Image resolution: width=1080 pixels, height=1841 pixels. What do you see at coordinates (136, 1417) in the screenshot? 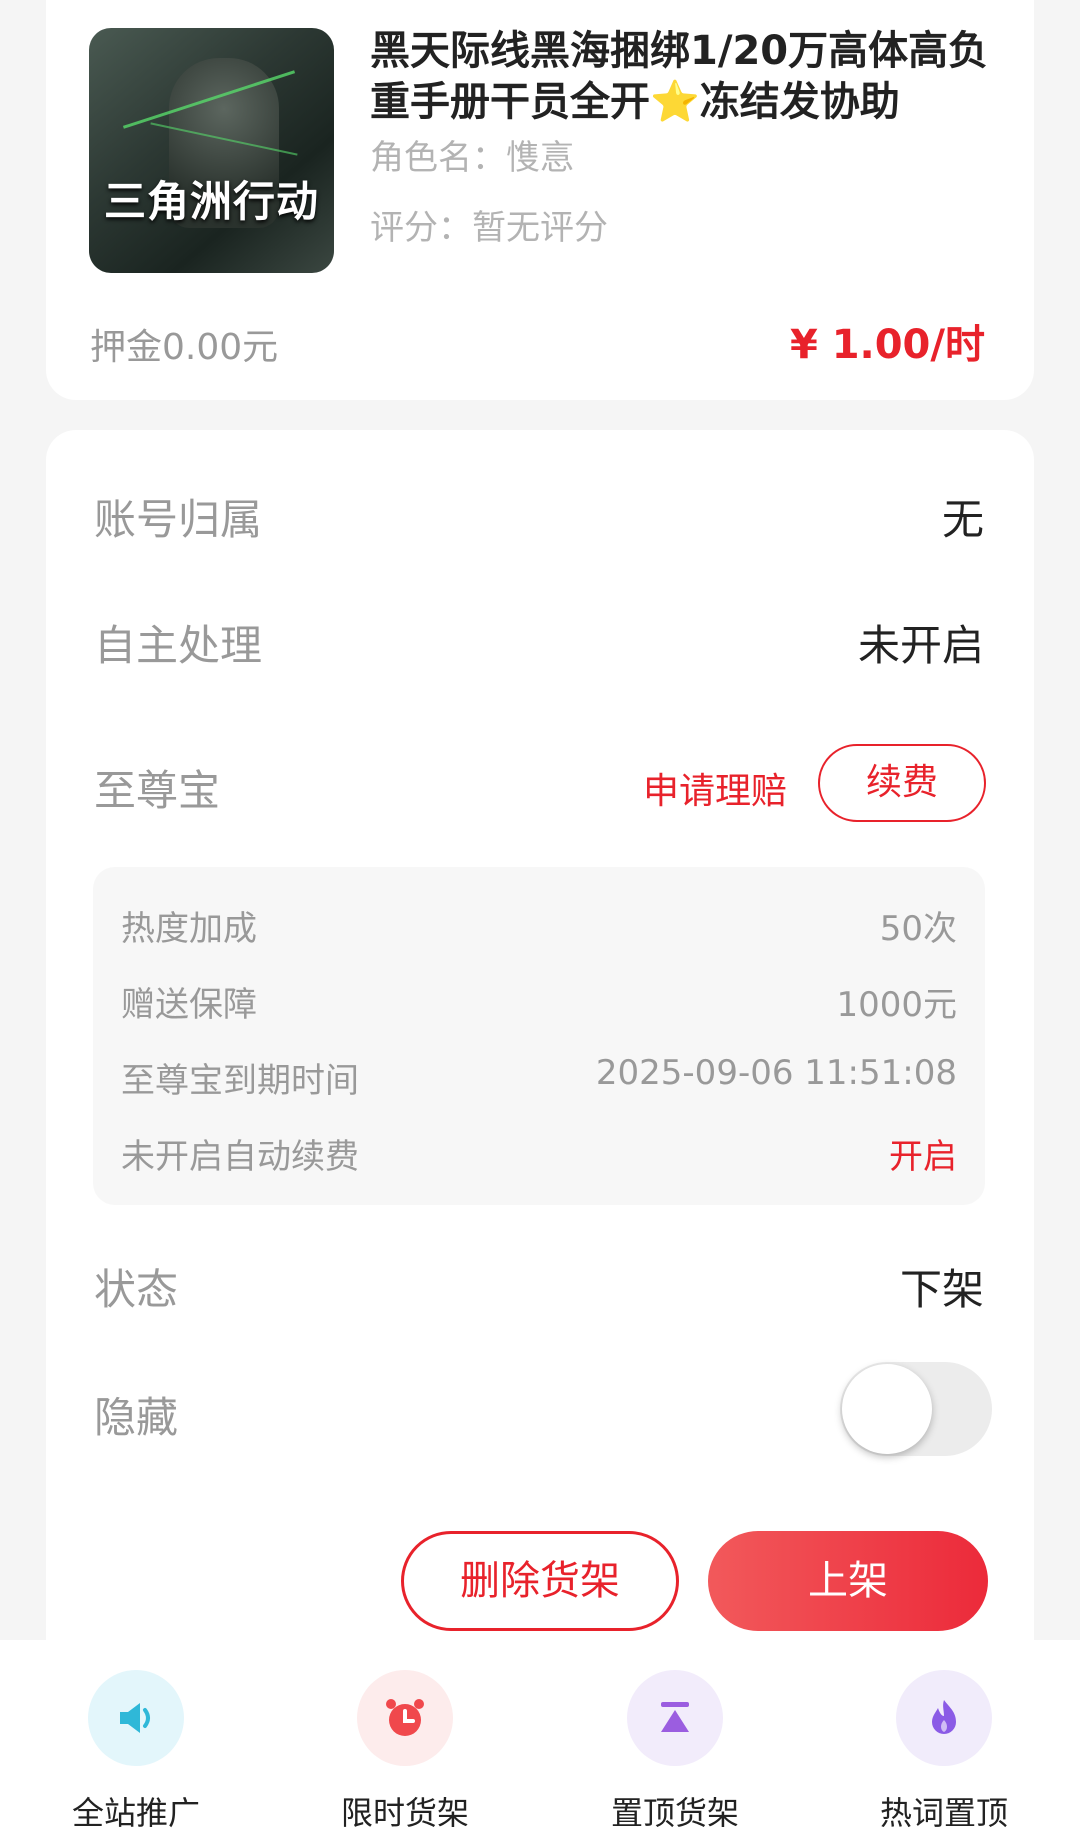
I see `hidden-label: 隐藏` at bounding box center [136, 1417].